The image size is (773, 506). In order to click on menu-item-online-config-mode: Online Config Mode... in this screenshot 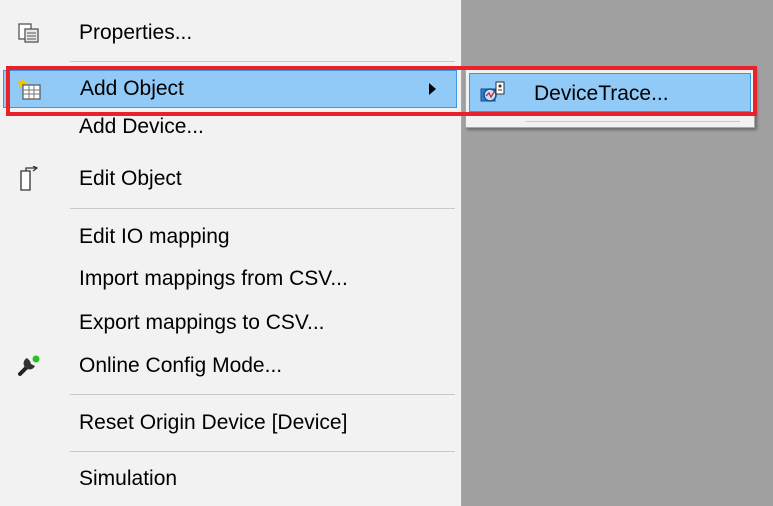, I will do `click(230, 366)`.